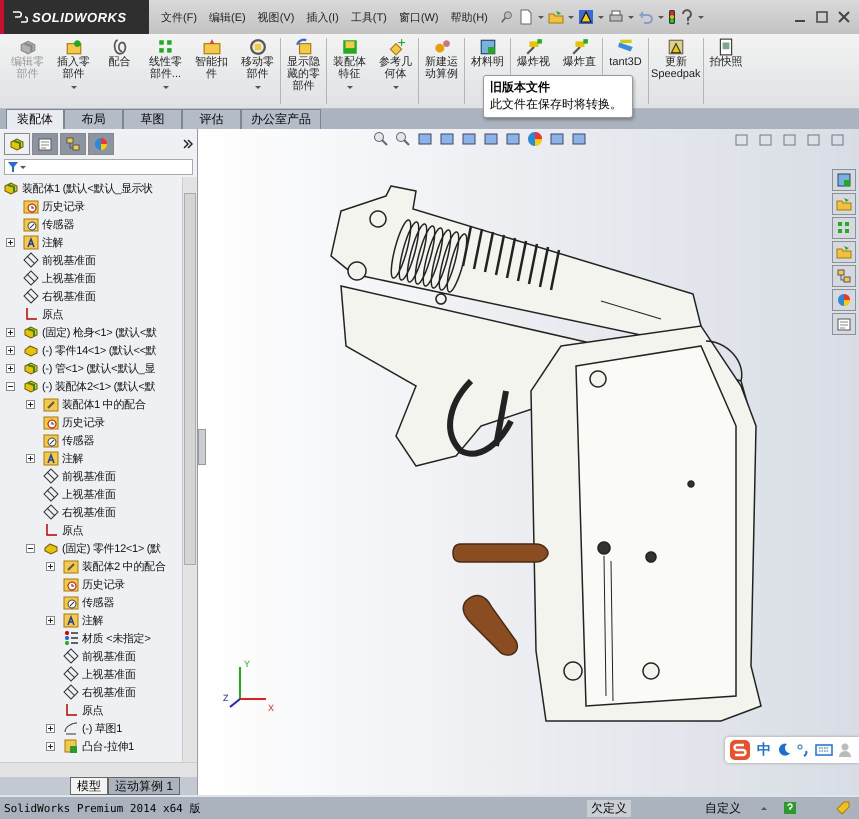 Image resolution: width=859 pixels, height=819 pixels. Describe the element at coordinates (586, 17) in the screenshot. I see `rebuild-icon` at that location.